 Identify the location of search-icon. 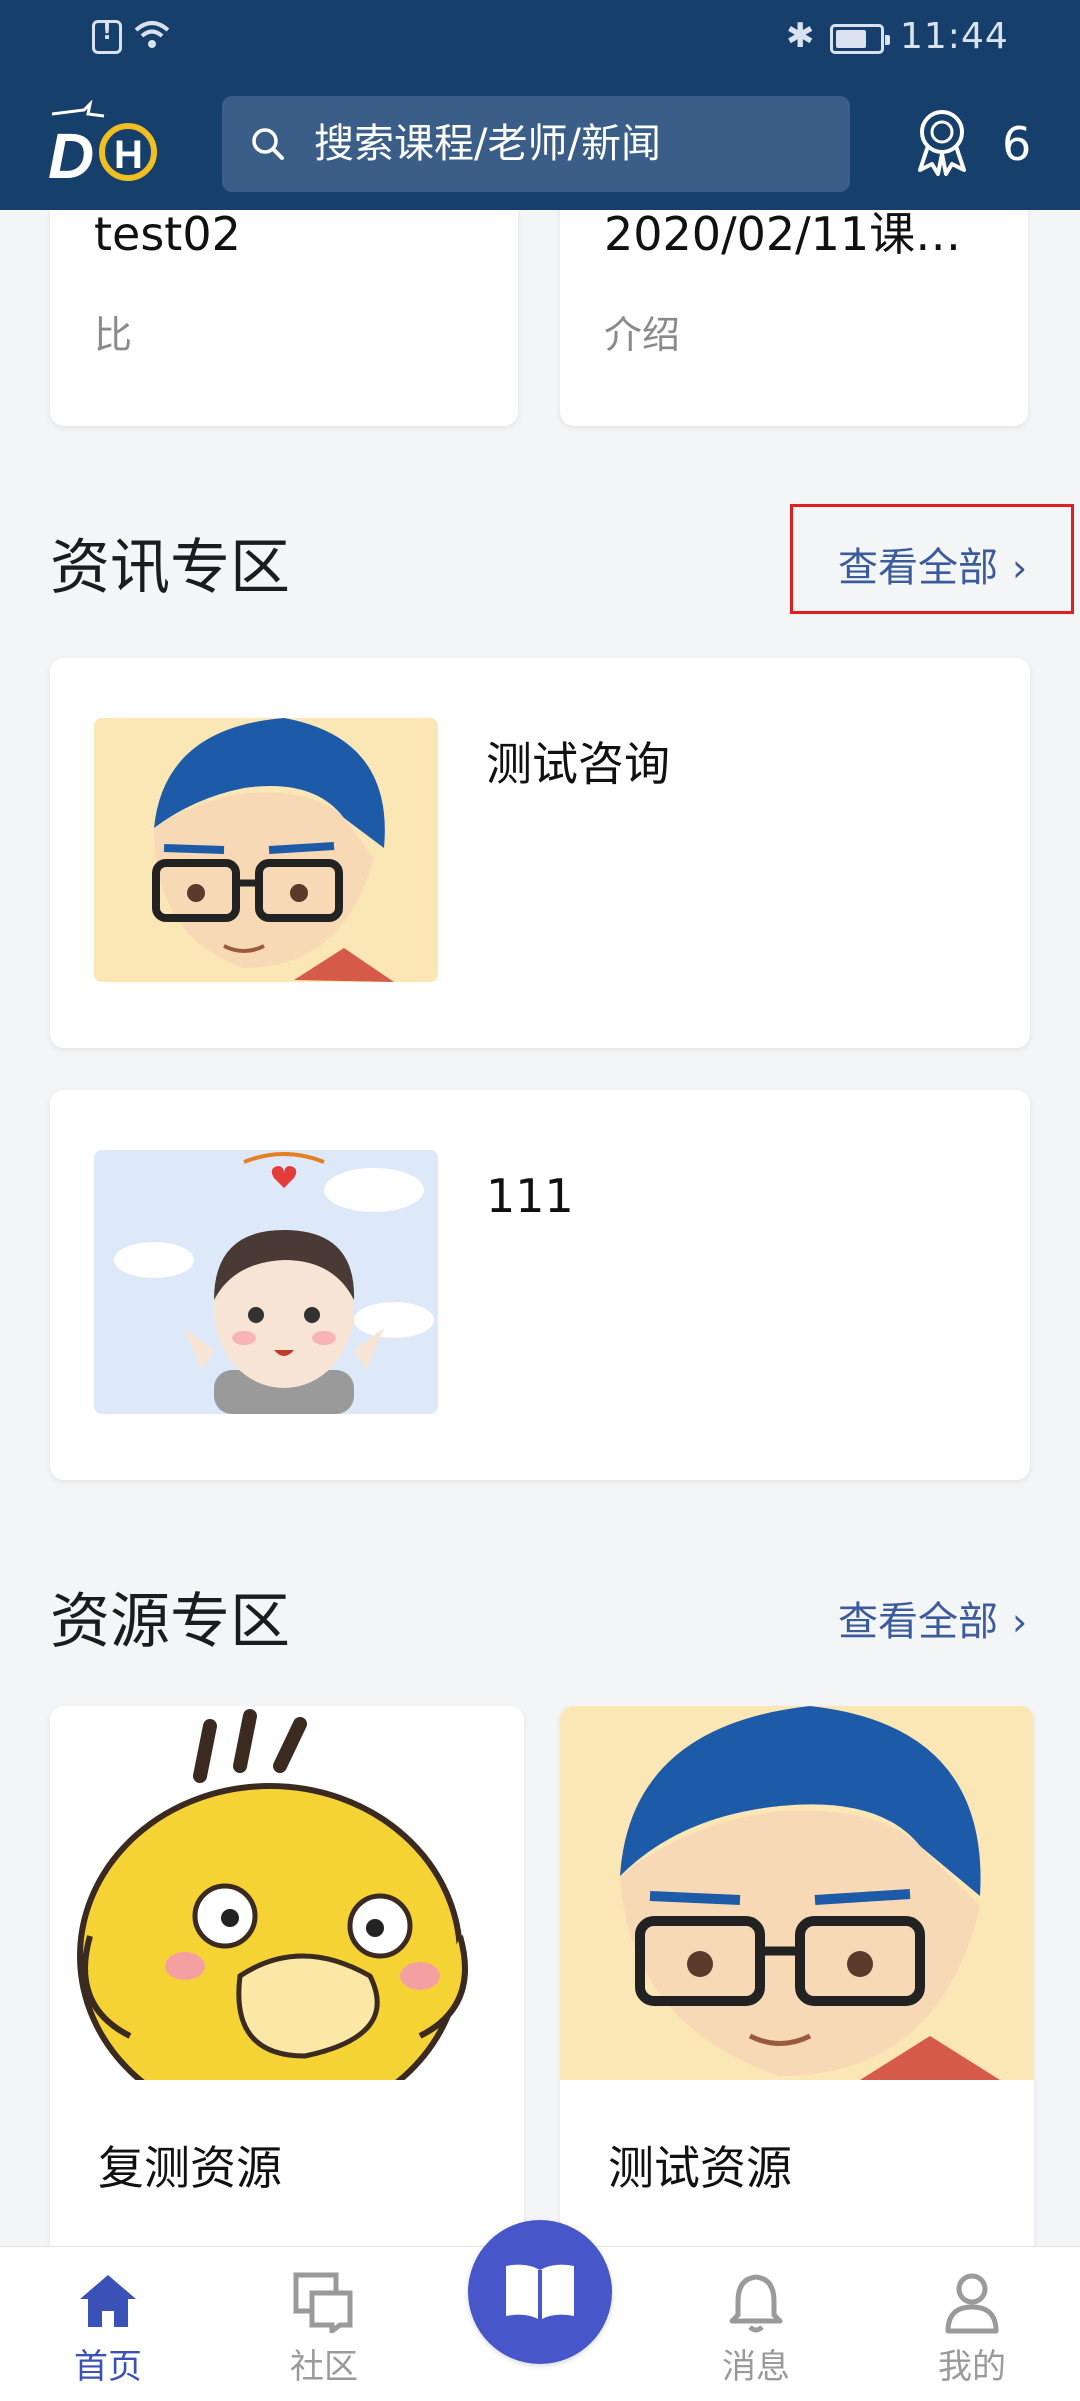
(268, 144).